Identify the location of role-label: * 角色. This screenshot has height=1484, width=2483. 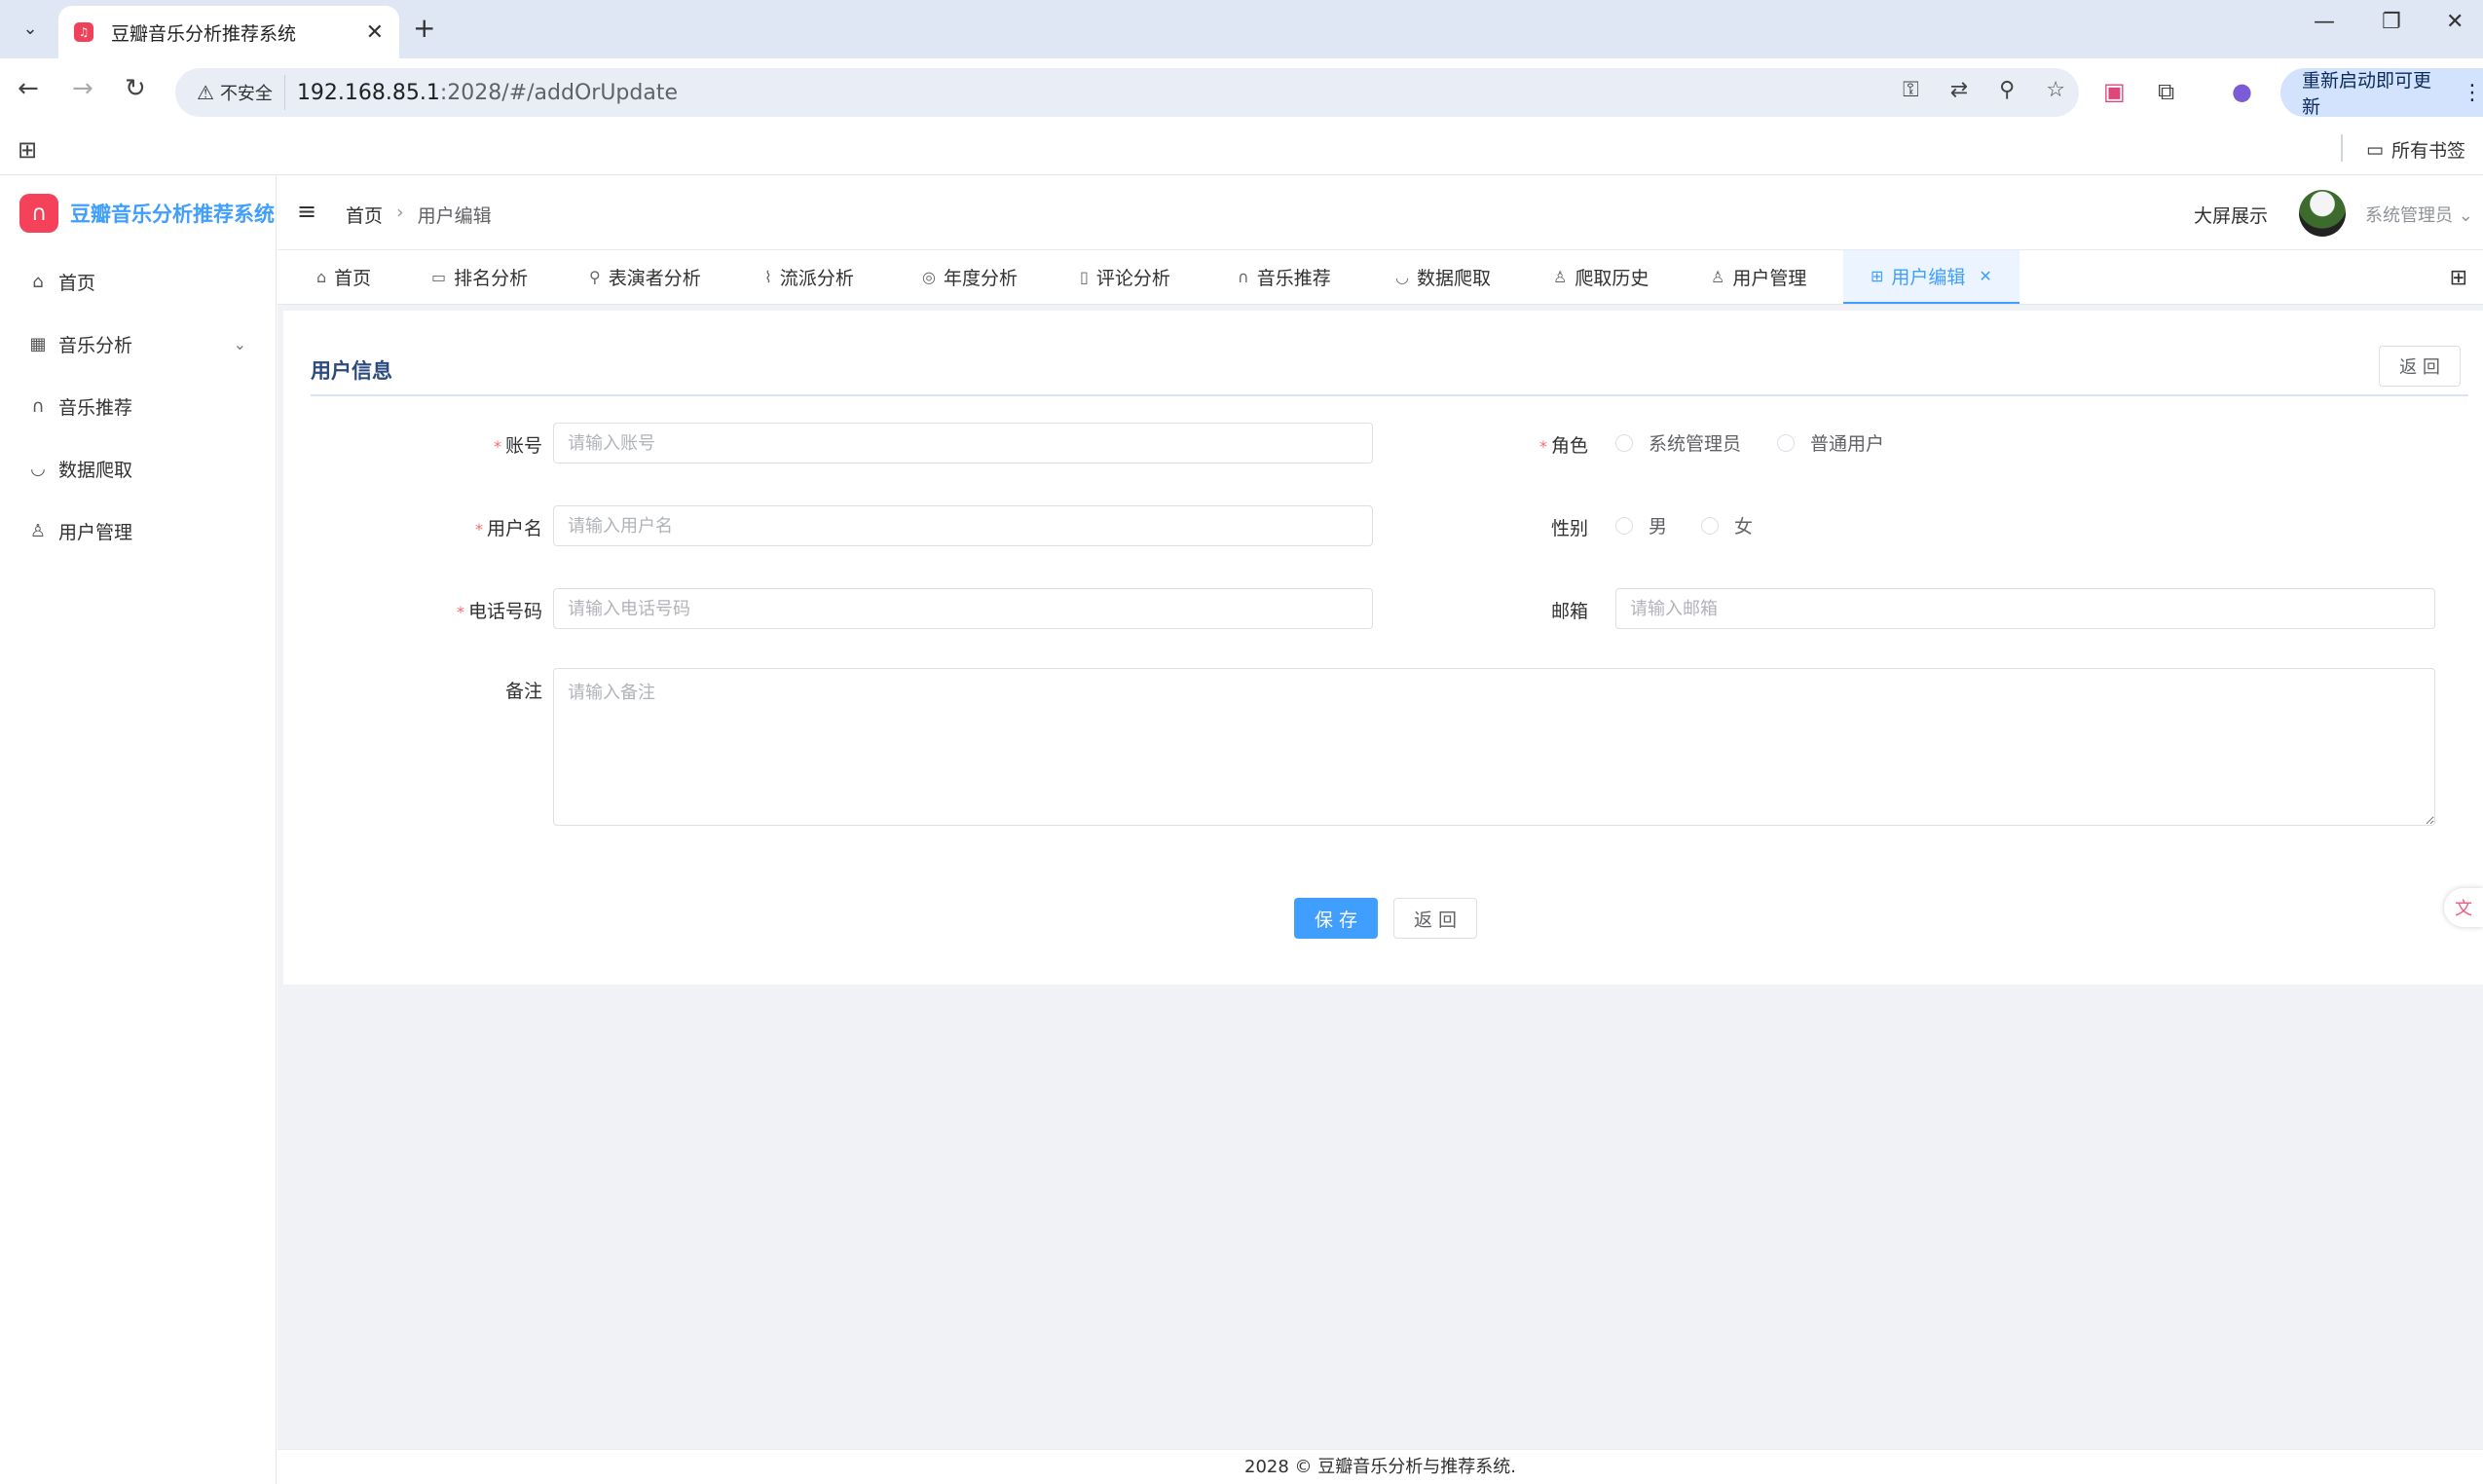
(1563, 446).